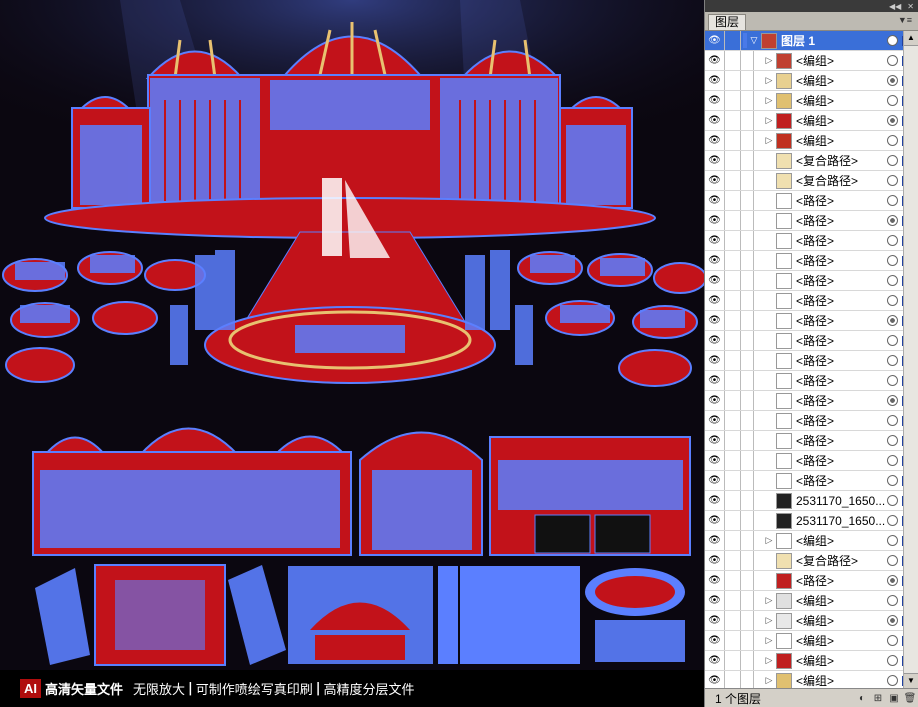 This screenshot has height=707, width=918. Describe the element at coordinates (862, 698) in the screenshot. I see `make-clipping-mask-icon: ◐` at that location.